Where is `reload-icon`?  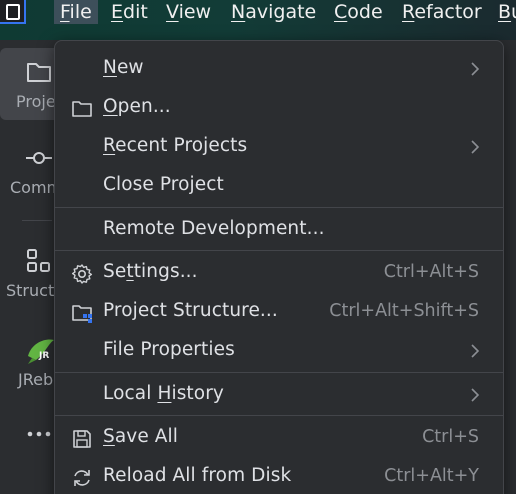
reload-icon is located at coordinates (82, 478).